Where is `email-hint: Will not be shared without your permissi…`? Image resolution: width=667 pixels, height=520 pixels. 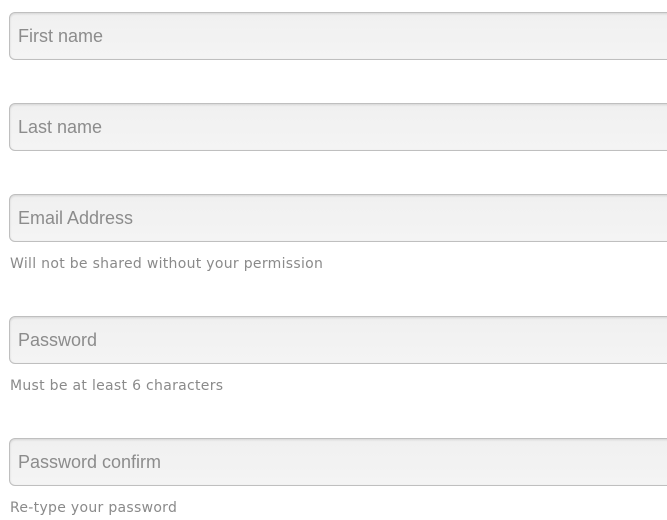 email-hint: Will not be shared without your permissi… is located at coordinates (167, 264).